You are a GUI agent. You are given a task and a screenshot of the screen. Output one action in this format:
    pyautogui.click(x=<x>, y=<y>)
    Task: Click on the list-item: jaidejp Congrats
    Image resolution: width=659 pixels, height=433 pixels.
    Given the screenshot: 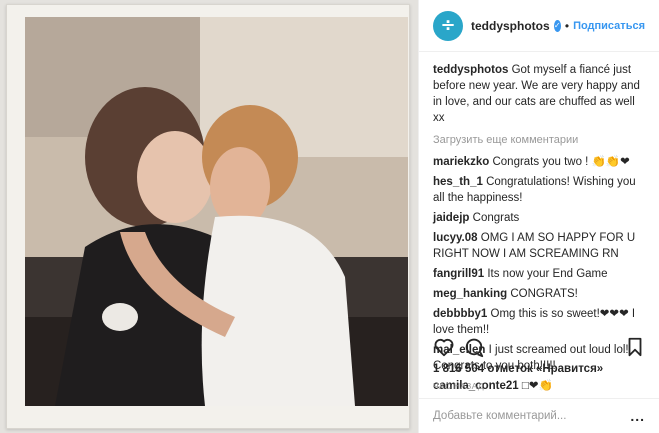 What is the action you would take?
    pyautogui.click(x=539, y=218)
    